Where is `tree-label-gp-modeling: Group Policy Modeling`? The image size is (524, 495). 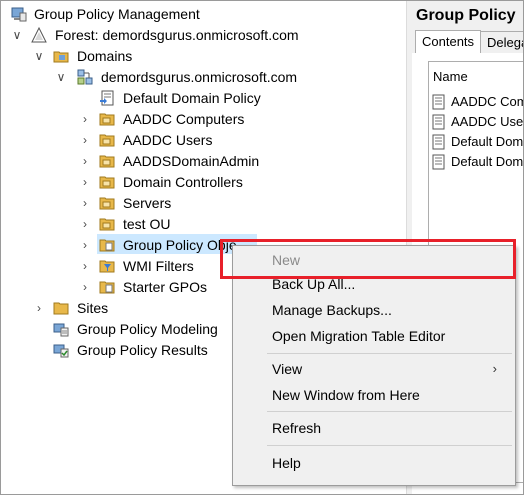 tree-label-gp-modeling: Group Policy Modeling is located at coordinates (147, 329).